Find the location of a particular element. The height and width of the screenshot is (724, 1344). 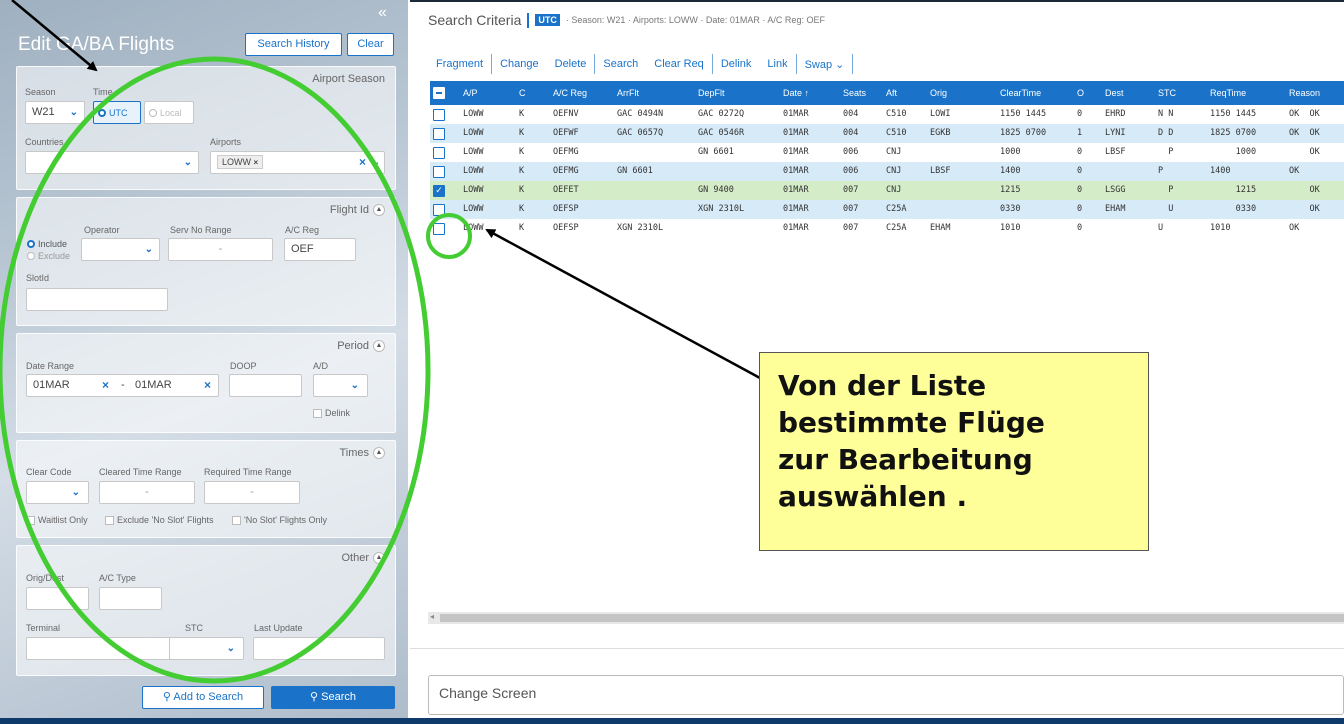

column-header: A/P is located at coordinates (470, 93).